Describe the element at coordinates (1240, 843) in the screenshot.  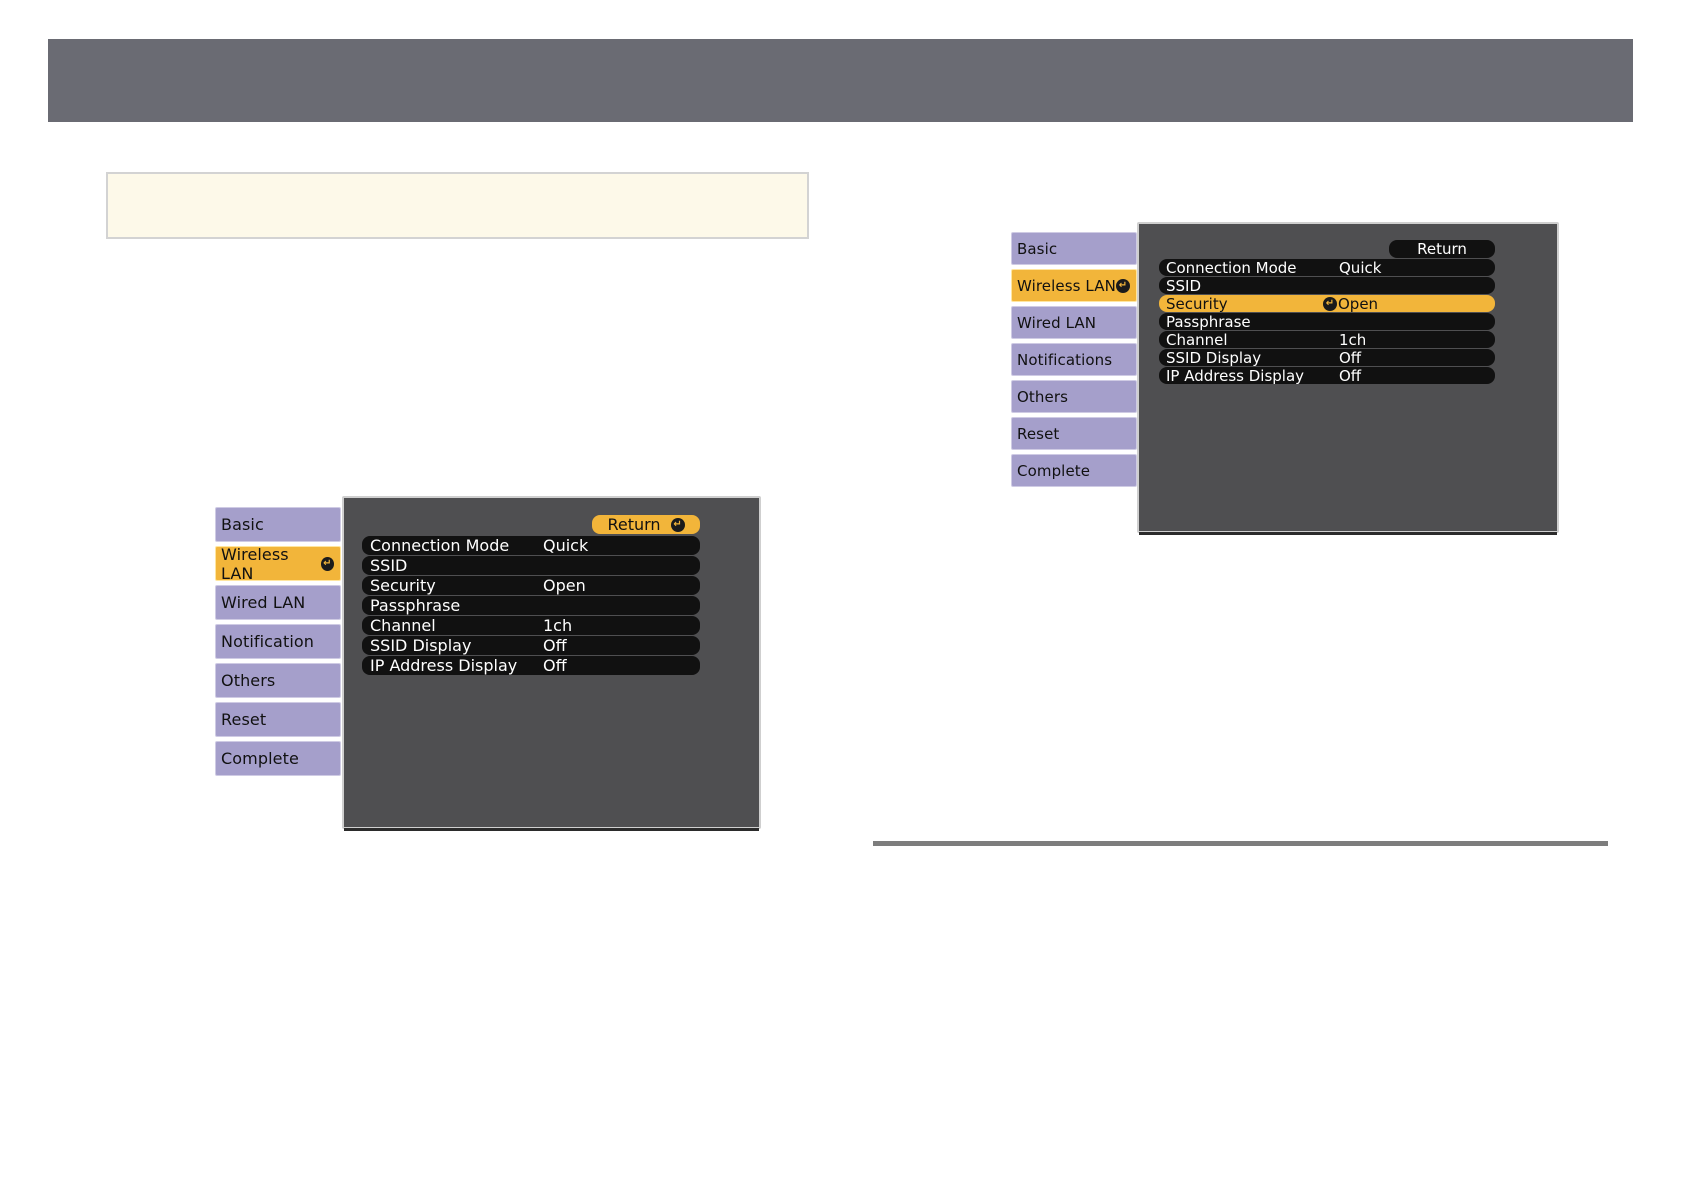
I see `section-divider` at that location.